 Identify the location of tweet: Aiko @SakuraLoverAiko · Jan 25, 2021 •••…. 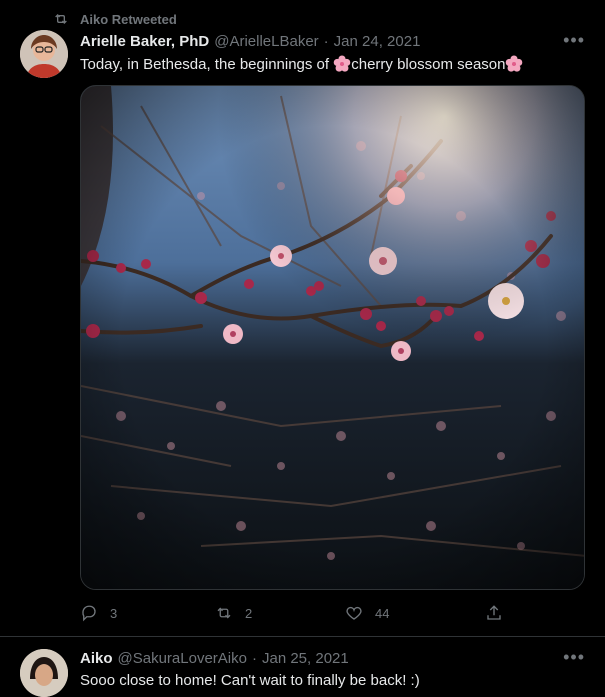
(302, 667).